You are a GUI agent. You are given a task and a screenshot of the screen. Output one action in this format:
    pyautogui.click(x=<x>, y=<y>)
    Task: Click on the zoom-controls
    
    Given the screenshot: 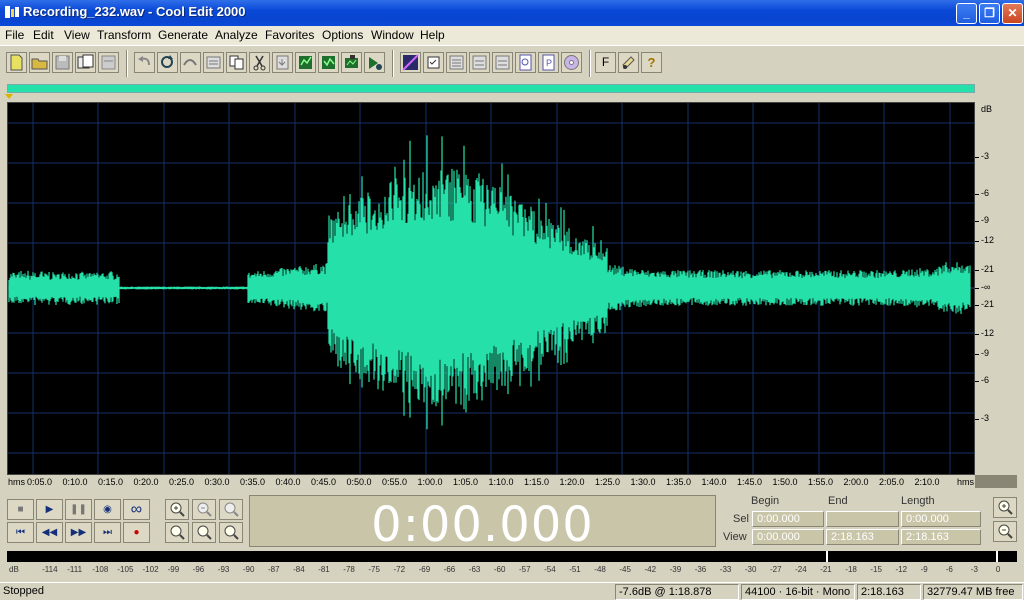 What is the action you would take?
    pyautogui.click(x=205, y=520)
    